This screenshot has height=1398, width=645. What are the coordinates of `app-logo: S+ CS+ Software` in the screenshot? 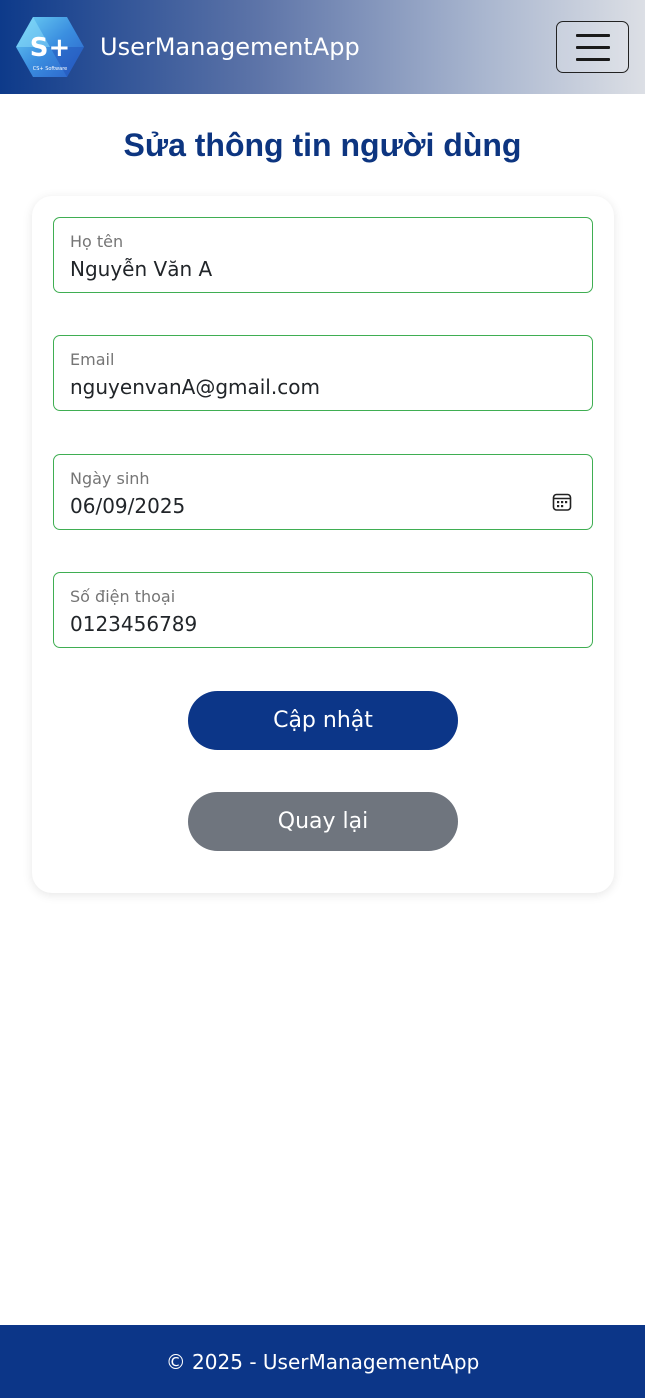 It's located at (50, 47).